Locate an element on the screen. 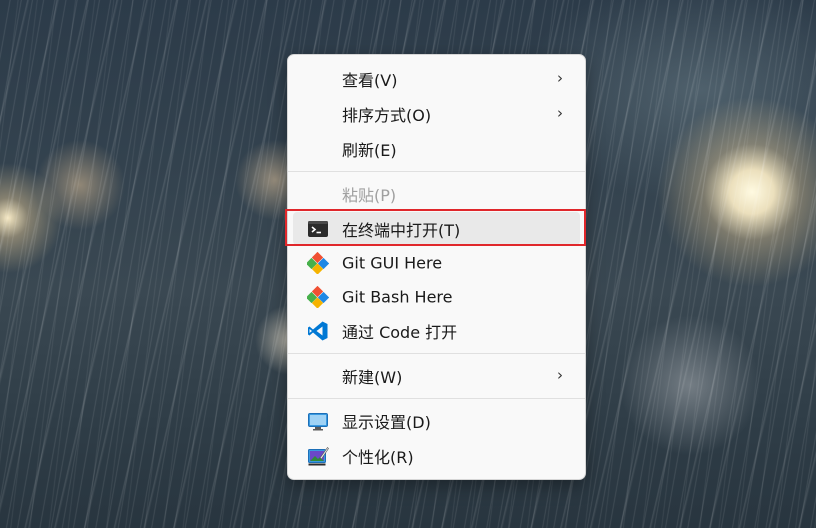  menu-item-open-in-terminal: 在终端中打开(T) is located at coordinates (435, 227).